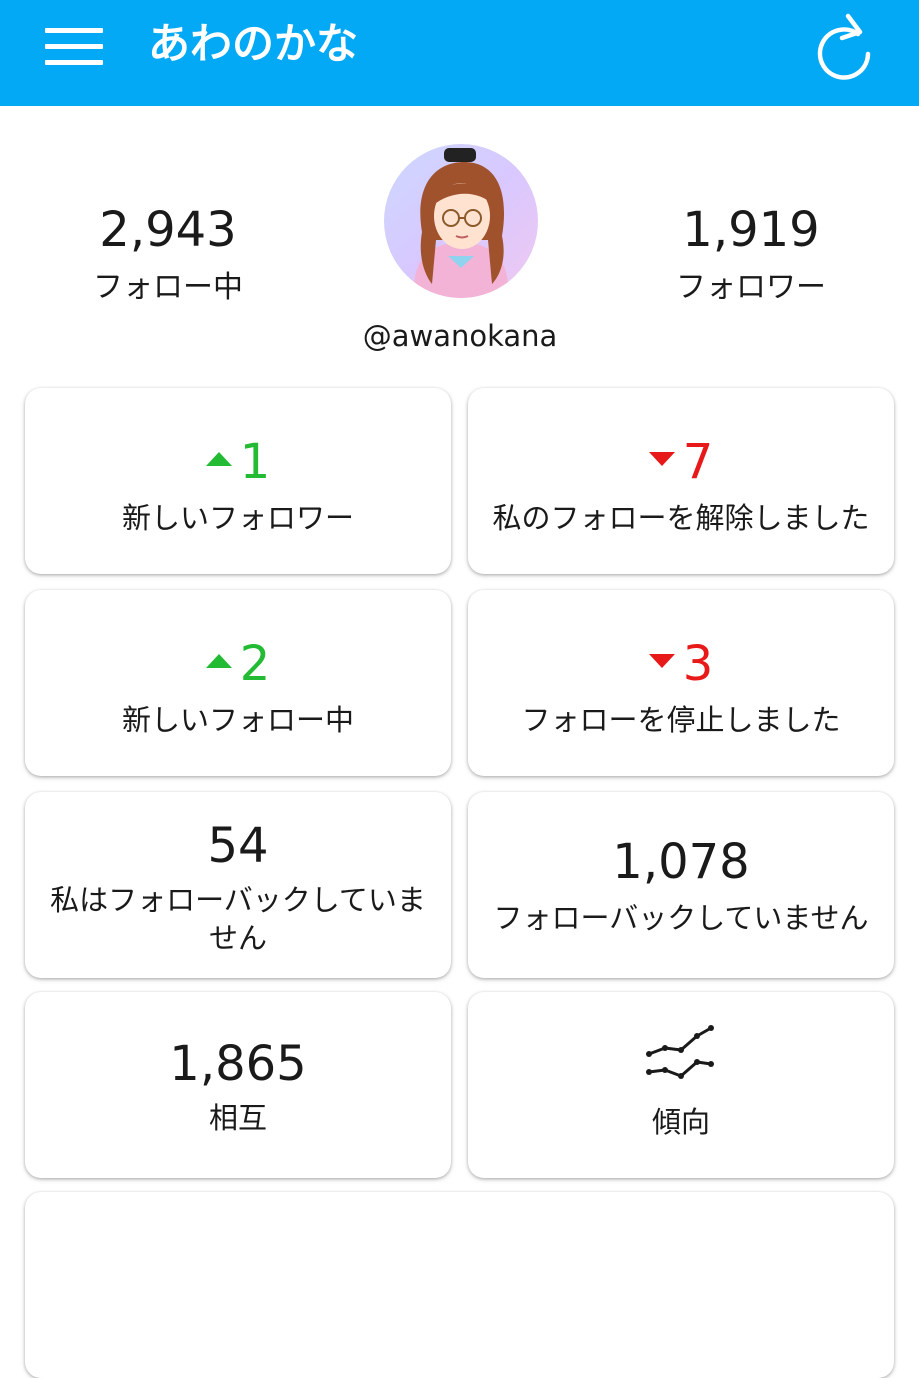  What do you see at coordinates (237, 720) in the screenshot?
I see `new-following-label: 新しいフォロー中` at bounding box center [237, 720].